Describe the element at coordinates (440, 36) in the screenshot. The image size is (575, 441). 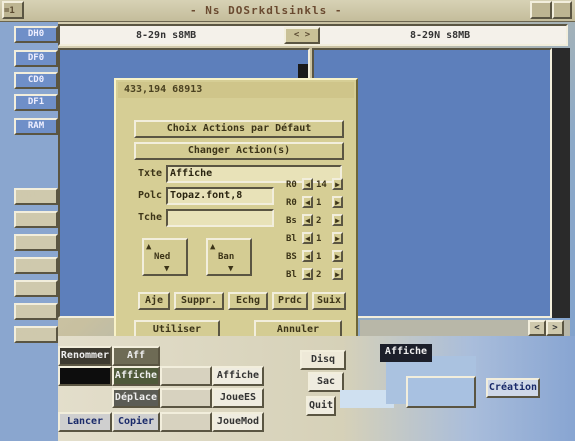
I see `right-path: 8-29N s8MB` at that location.